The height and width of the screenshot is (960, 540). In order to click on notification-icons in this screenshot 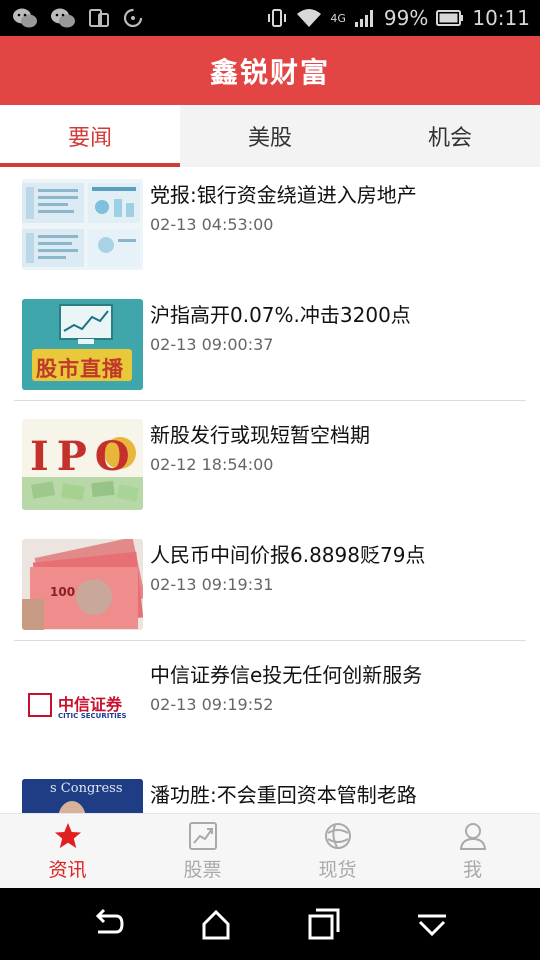, I will do `click(78, 18)`.